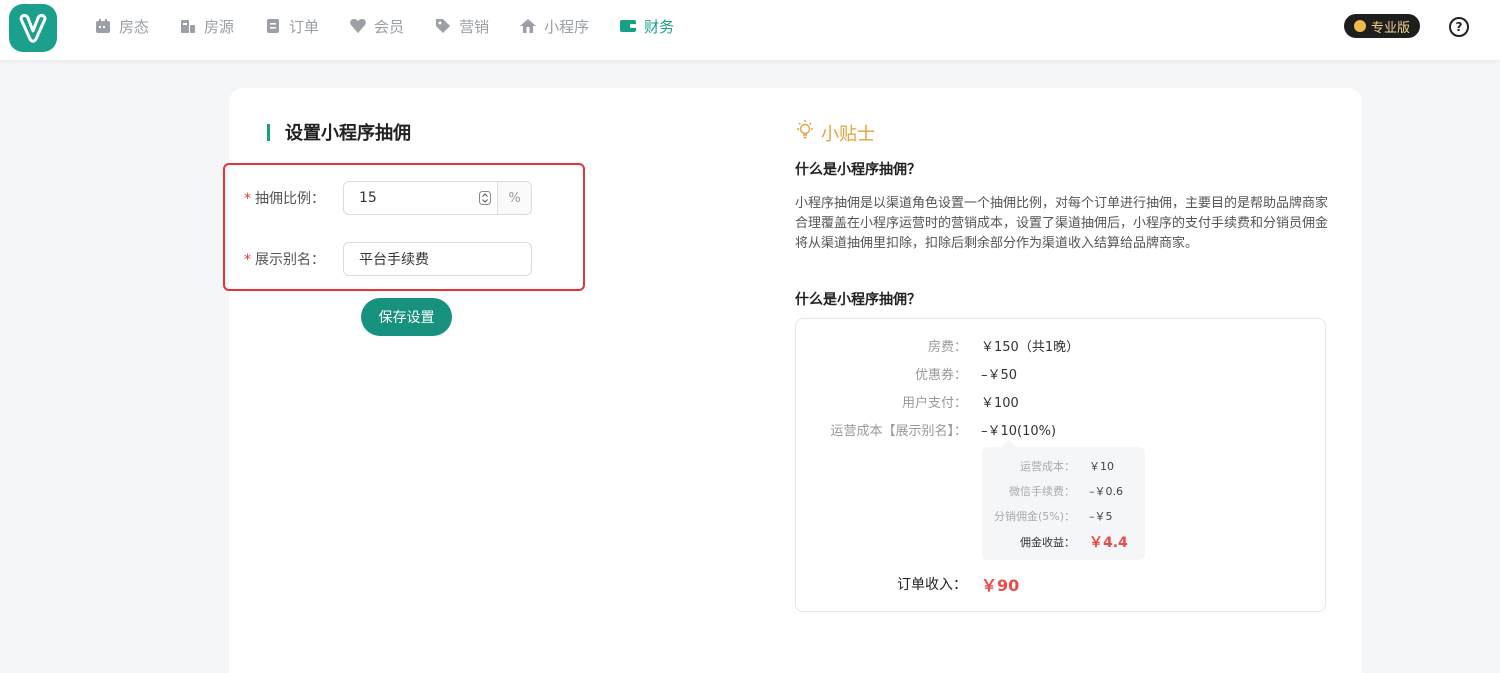 This screenshot has width=1500, height=673. What do you see at coordinates (268, 132) in the screenshot?
I see `title-accent-bar` at bounding box center [268, 132].